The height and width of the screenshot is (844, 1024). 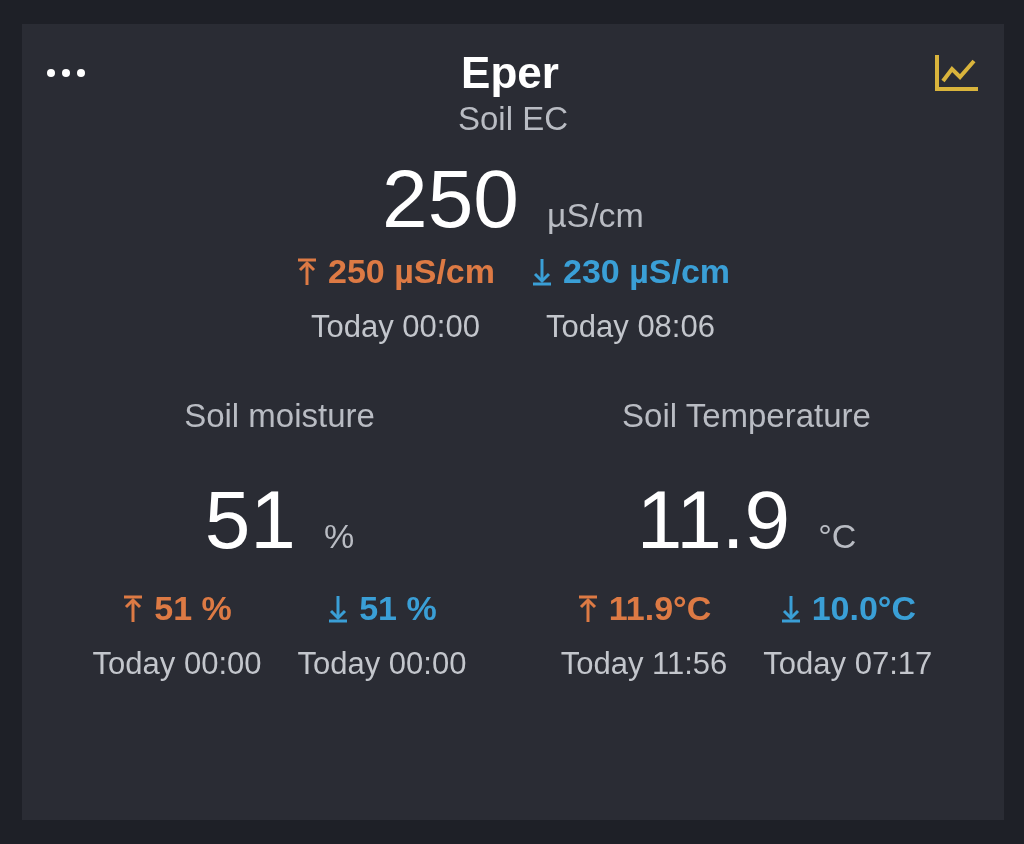 What do you see at coordinates (398, 608) in the screenshot?
I see `min-reading: 51 %` at bounding box center [398, 608].